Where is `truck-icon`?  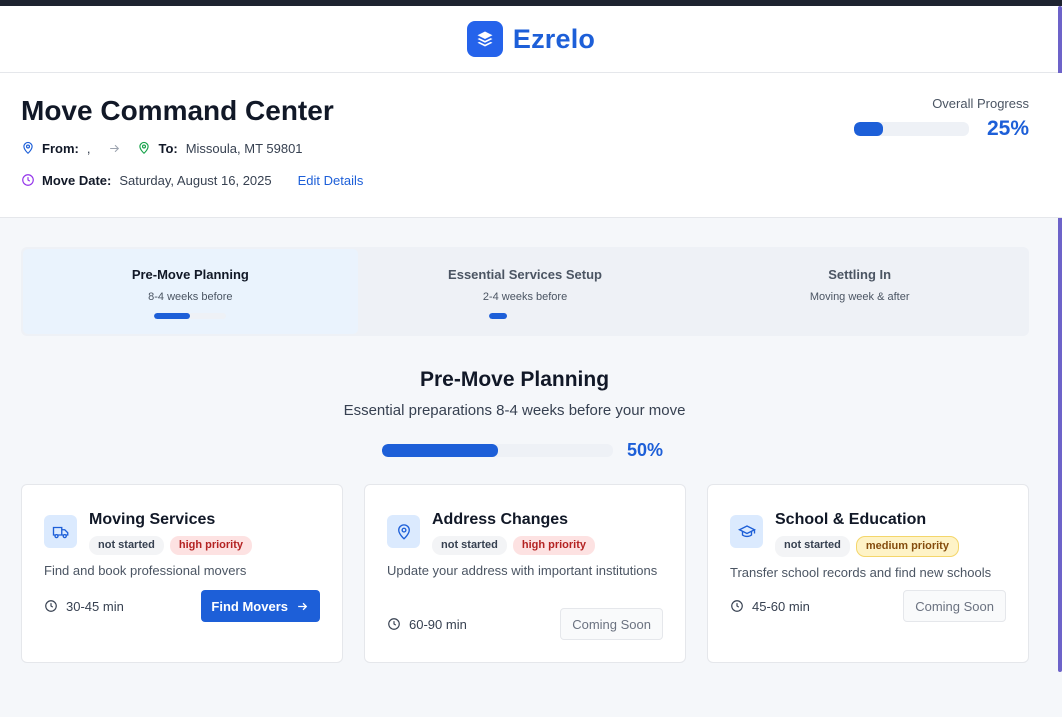 truck-icon is located at coordinates (60, 531).